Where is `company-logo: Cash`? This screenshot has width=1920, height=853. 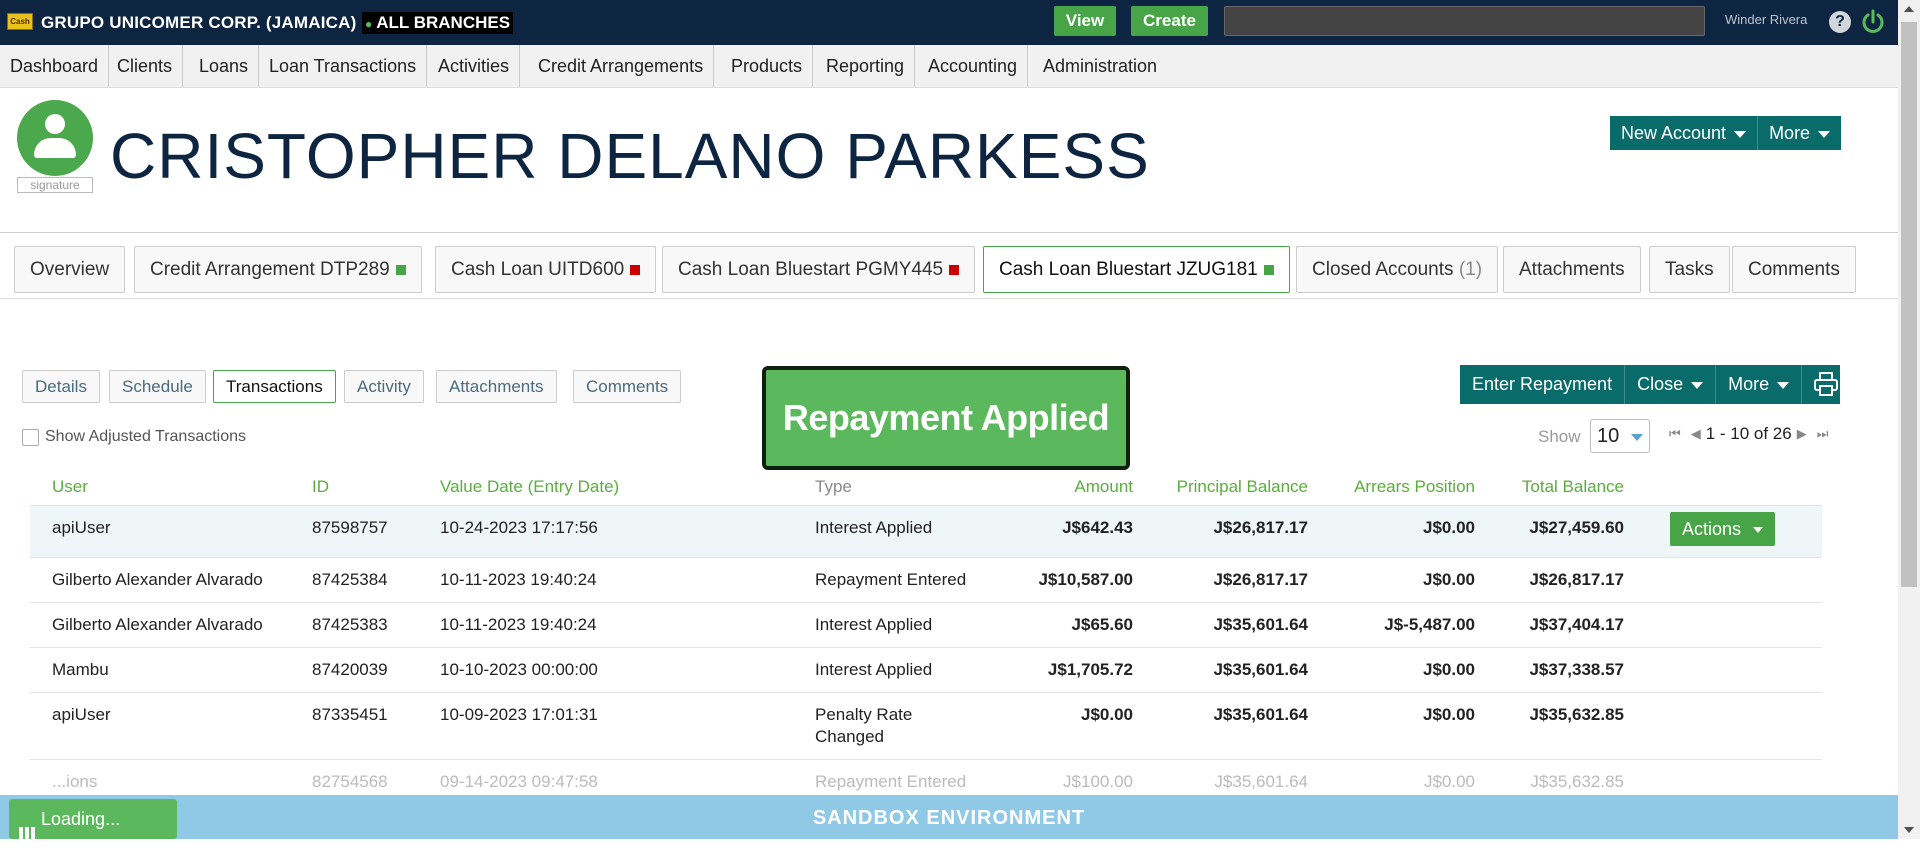 company-logo: Cash is located at coordinates (20, 21).